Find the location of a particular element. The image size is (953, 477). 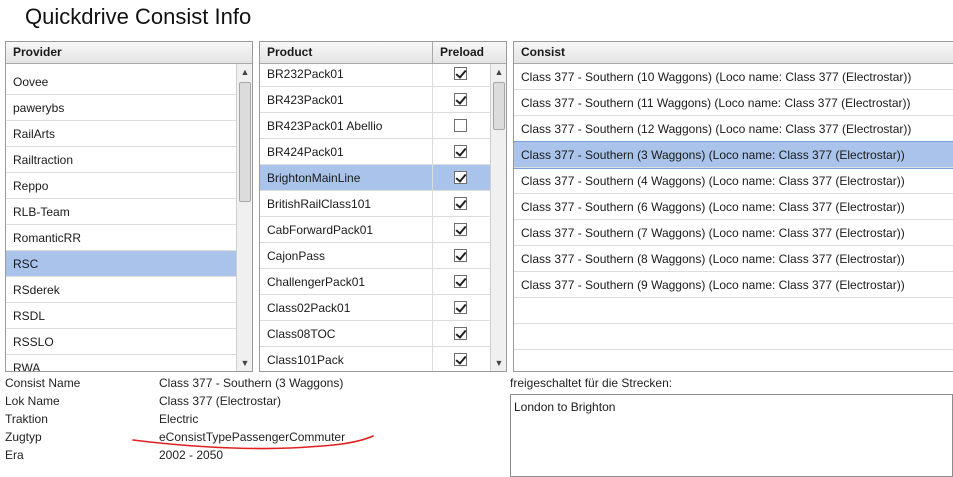

red-underline-annotation is located at coordinates (253, 442).